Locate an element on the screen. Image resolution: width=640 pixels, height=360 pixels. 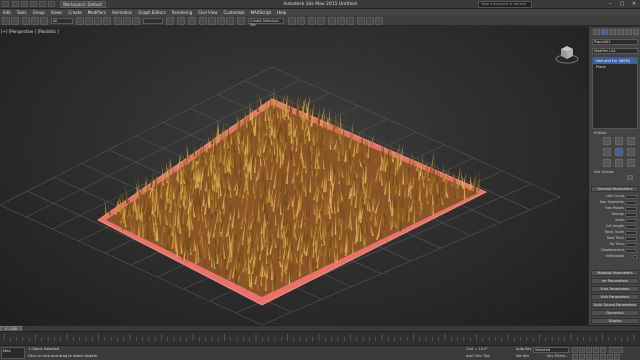
tip-thick-spinner is located at coordinates (631, 244).